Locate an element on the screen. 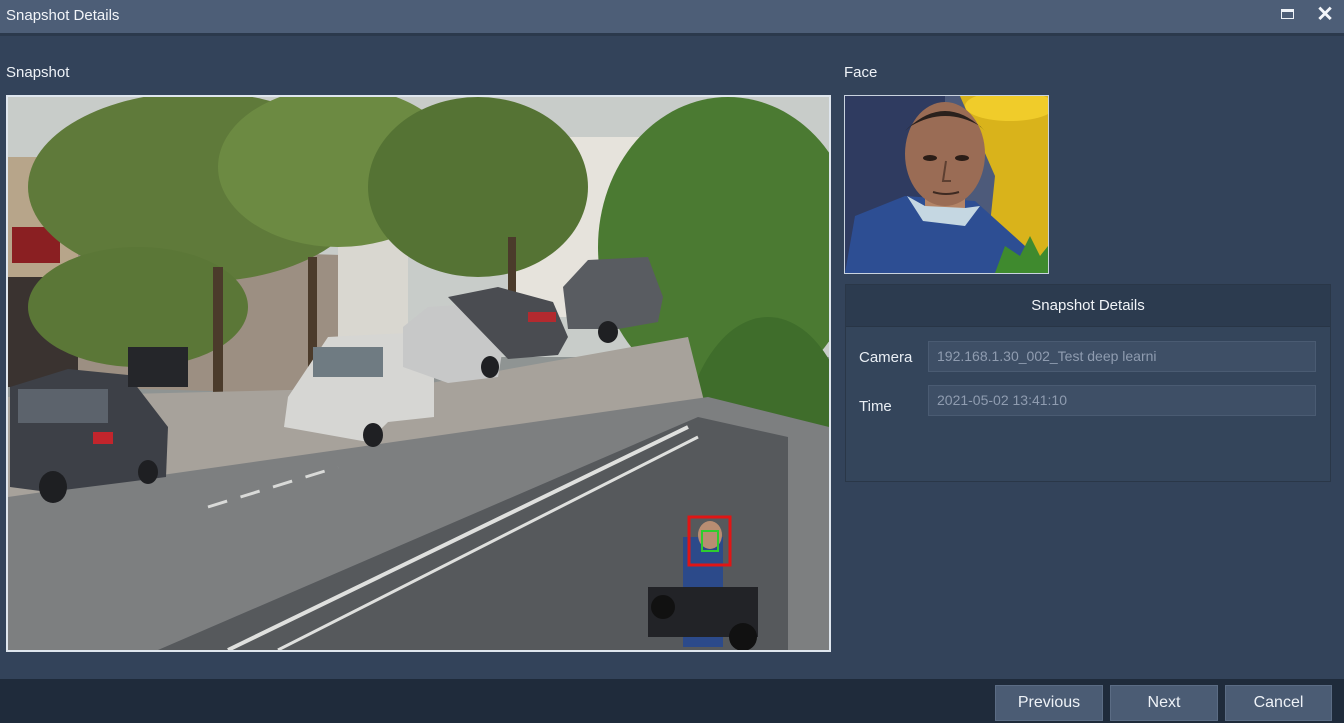 The height and width of the screenshot is (723, 1344). window-title: Snapshot Details is located at coordinates (63, 15).